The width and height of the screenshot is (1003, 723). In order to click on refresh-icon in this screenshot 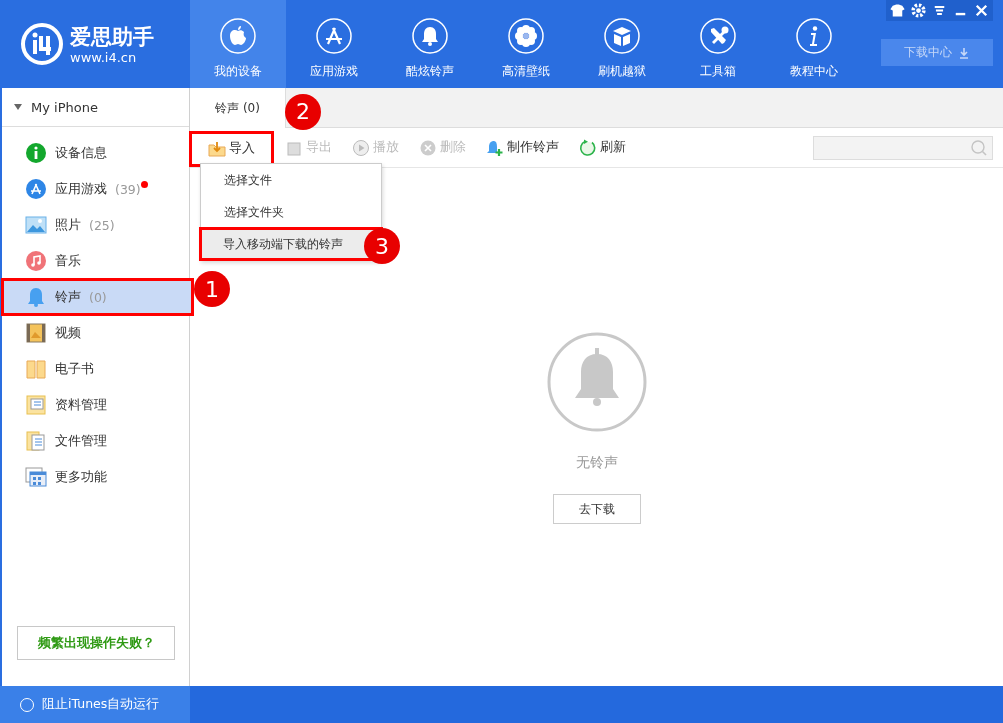, I will do `click(588, 147)`.